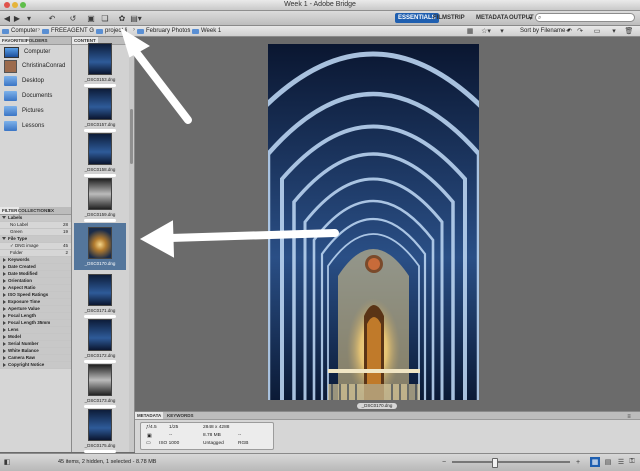 The width and height of the screenshot is (640, 471). I want to click on arrow-toolbar-shaft, so click(162, 86).